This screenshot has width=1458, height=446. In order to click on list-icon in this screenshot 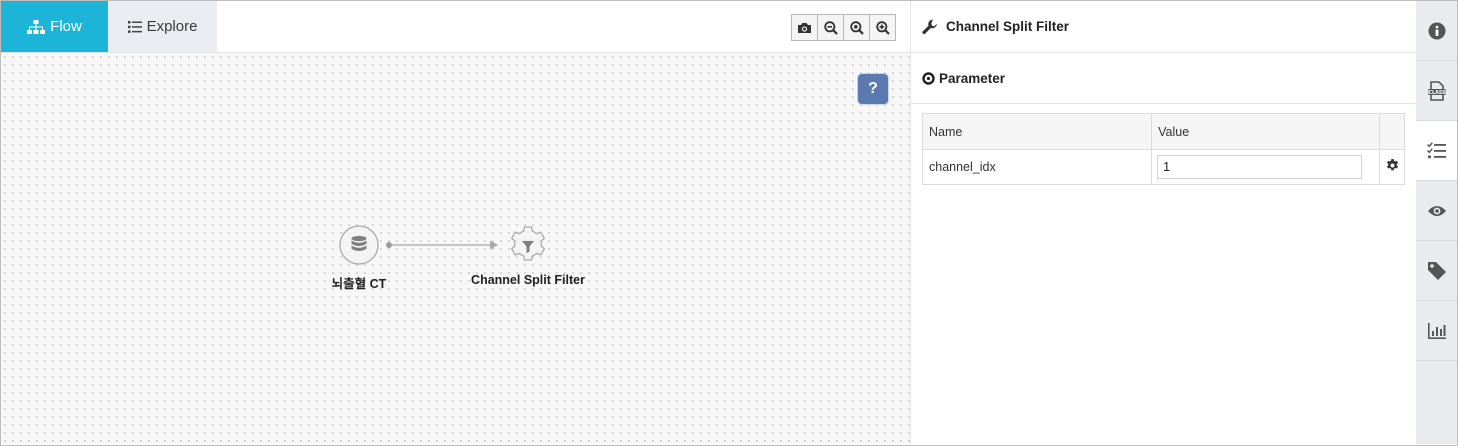, I will do `click(134, 26)`.